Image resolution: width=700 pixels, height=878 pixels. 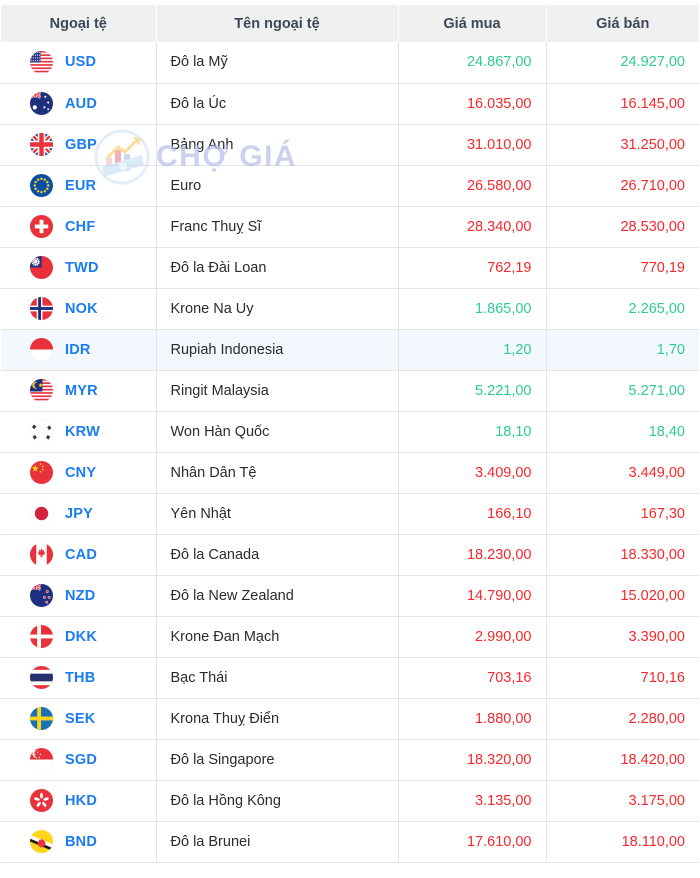 I want to click on currency-code-label: SEK, so click(x=80, y=718).